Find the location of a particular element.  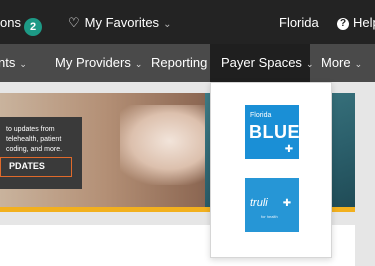

help-label: Help is located at coordinates (364, 22).